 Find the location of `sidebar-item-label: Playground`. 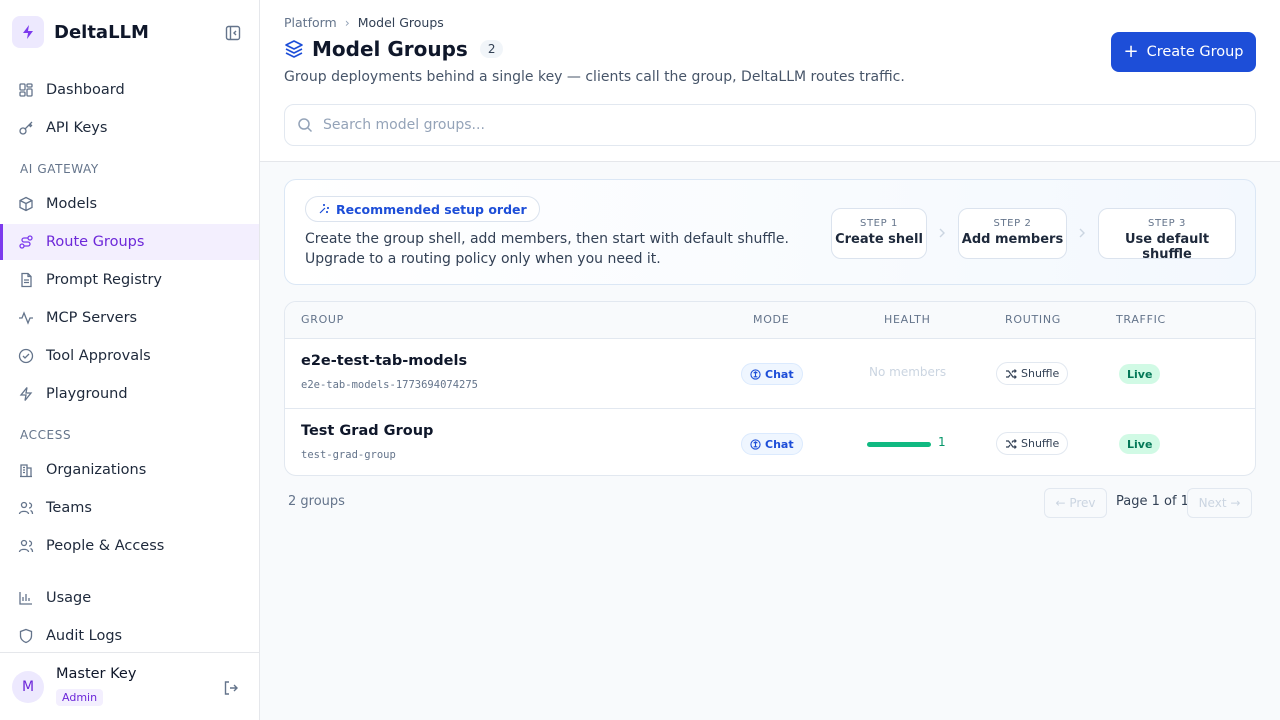

sidebar-item-label: Playground is located at coordinates (87, 394).